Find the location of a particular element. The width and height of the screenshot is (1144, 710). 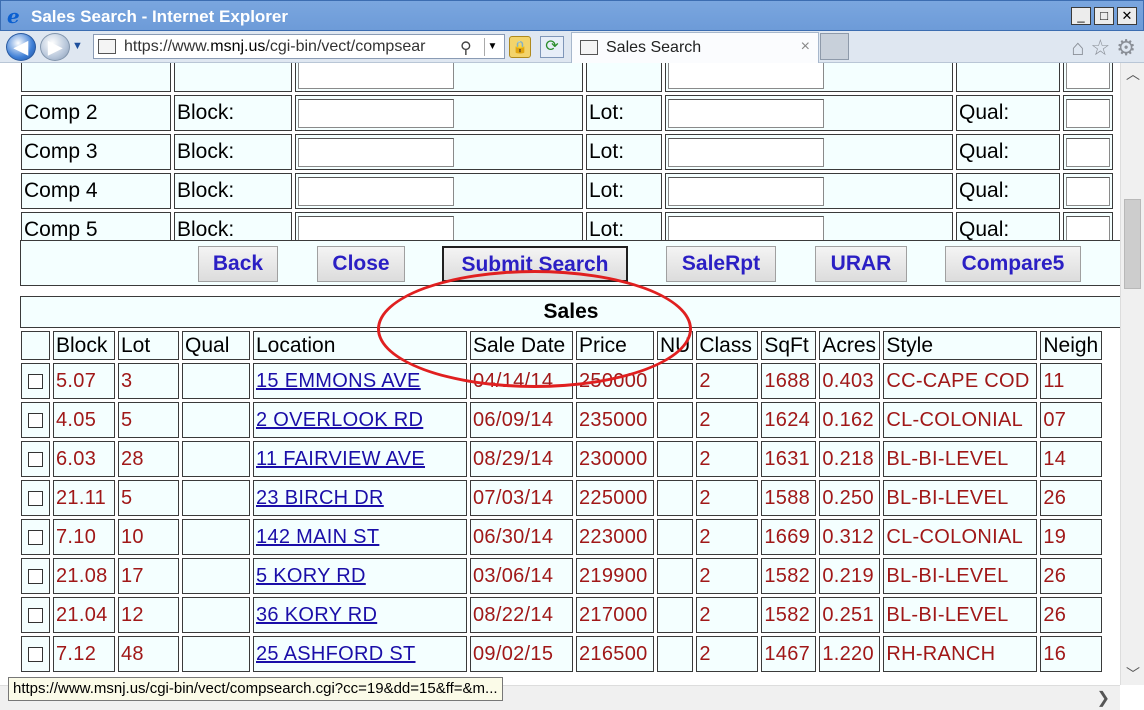

qual-label: Qual: is located at coordinates (1008, 152).